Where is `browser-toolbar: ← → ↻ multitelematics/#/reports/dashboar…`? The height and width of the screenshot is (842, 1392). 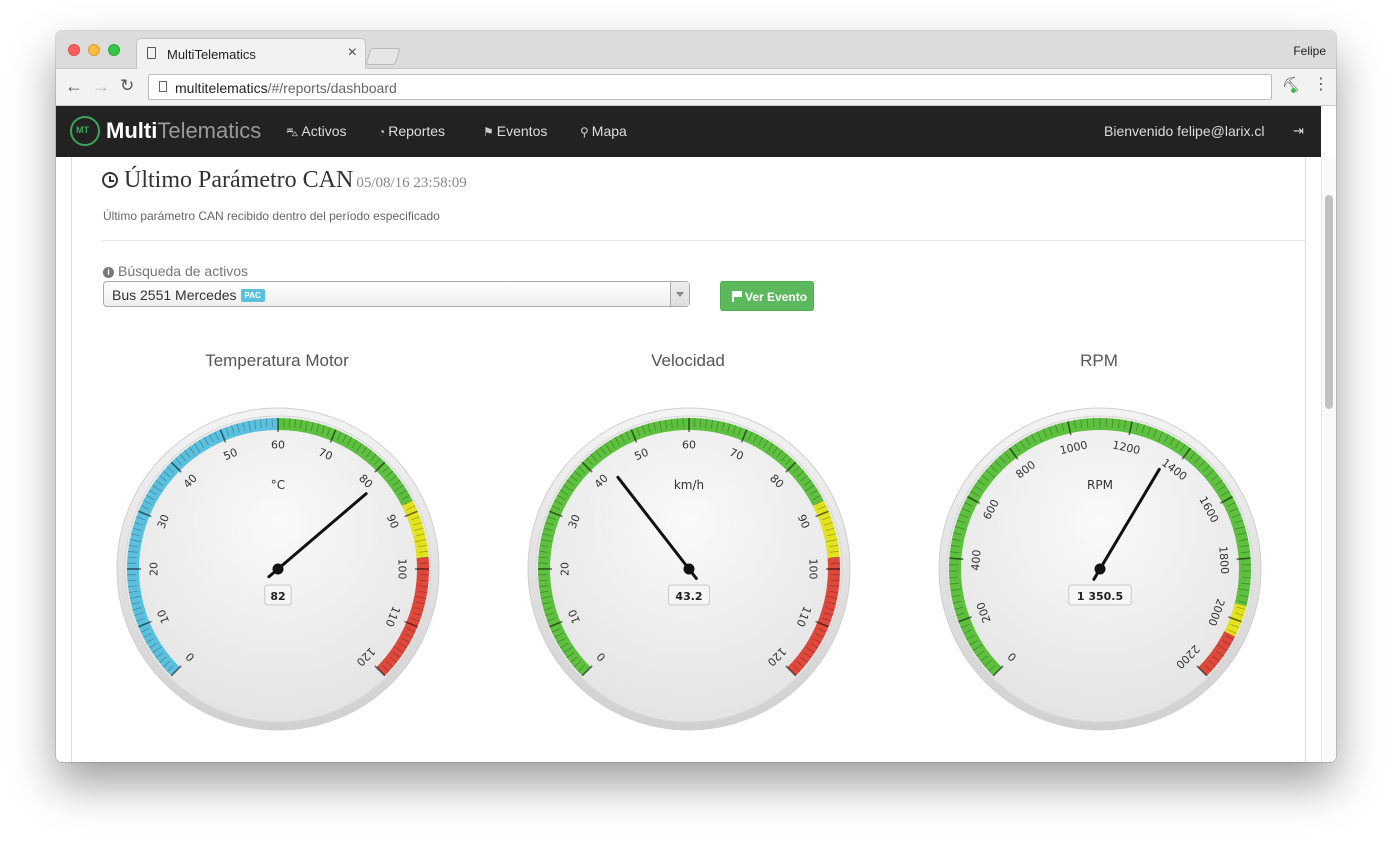
browser-toolbar: ← → ↻ multitelematics/#/reports/dashboar… is located at coordinates (696, 87).